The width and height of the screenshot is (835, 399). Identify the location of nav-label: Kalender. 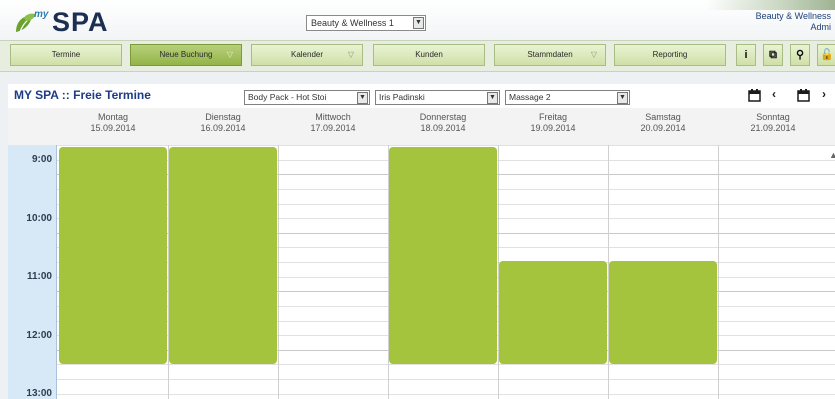
(307, 54).